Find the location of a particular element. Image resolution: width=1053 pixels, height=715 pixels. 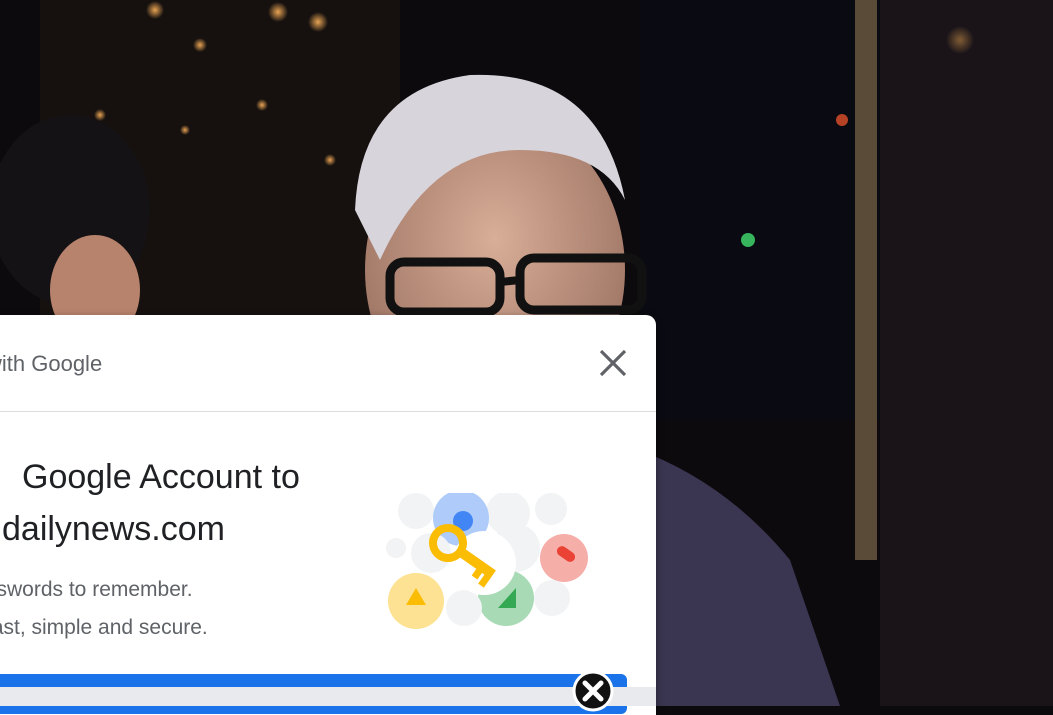

headline-line-2: dailynews.com is located at coordinates (113, 529).